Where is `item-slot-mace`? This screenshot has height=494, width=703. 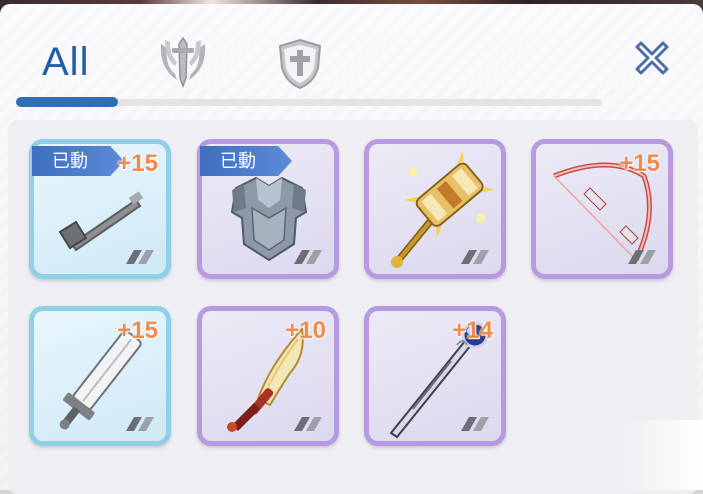 item-slot-mace is located at coordinates (435, 209).